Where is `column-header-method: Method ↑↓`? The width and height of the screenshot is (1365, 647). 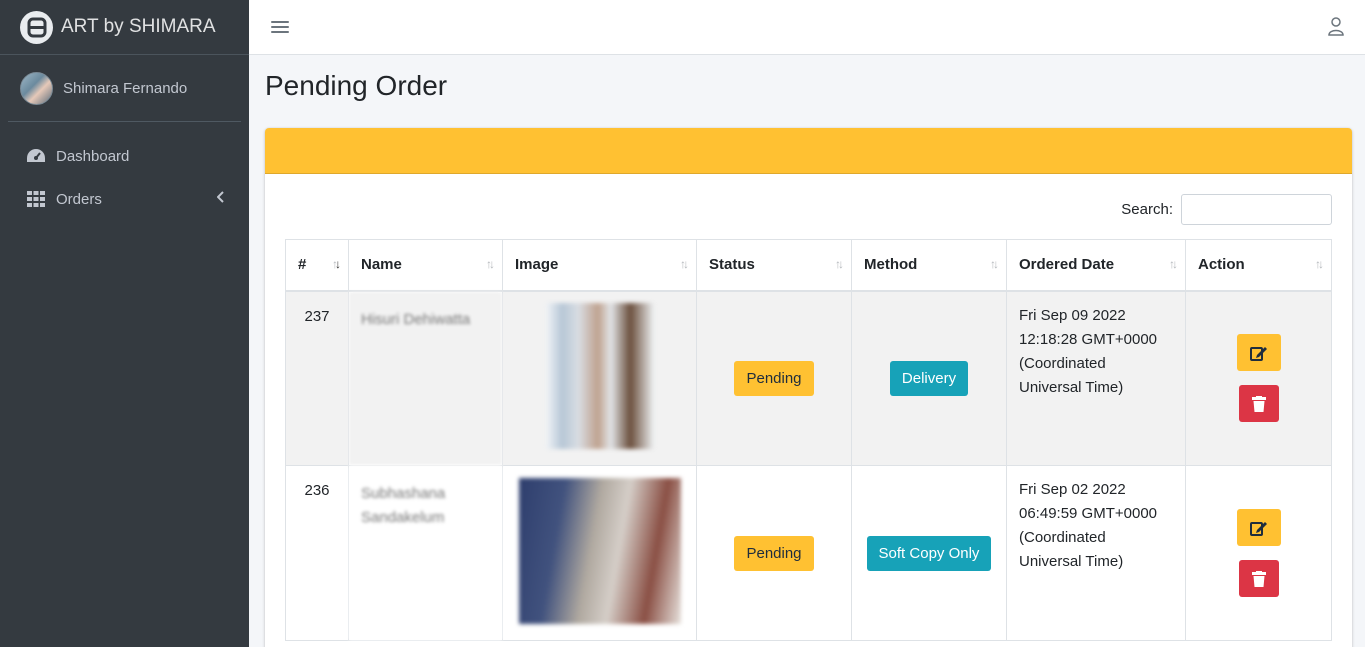 column-header-method: Method ↑↓ is located at coordinates (929, 265).